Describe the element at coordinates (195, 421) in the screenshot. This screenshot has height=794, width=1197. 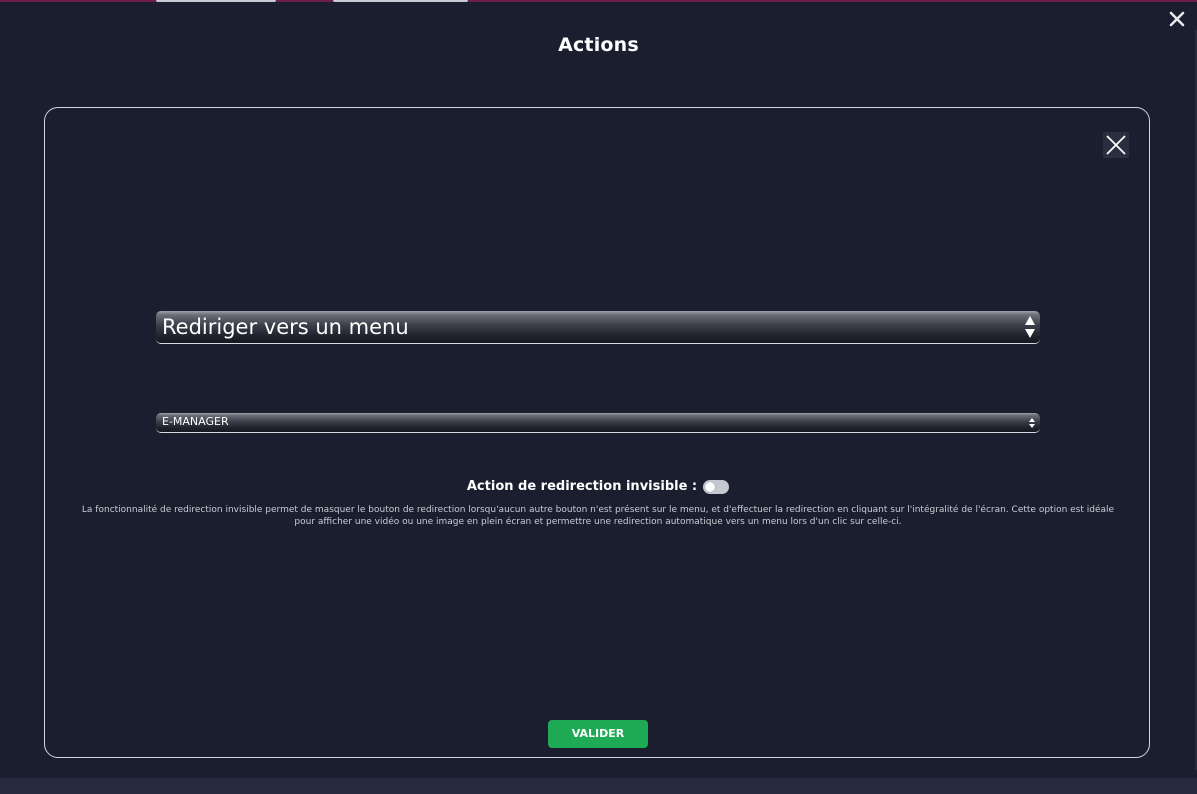
I see `menu-select-value: E-MANAGER` at that location.